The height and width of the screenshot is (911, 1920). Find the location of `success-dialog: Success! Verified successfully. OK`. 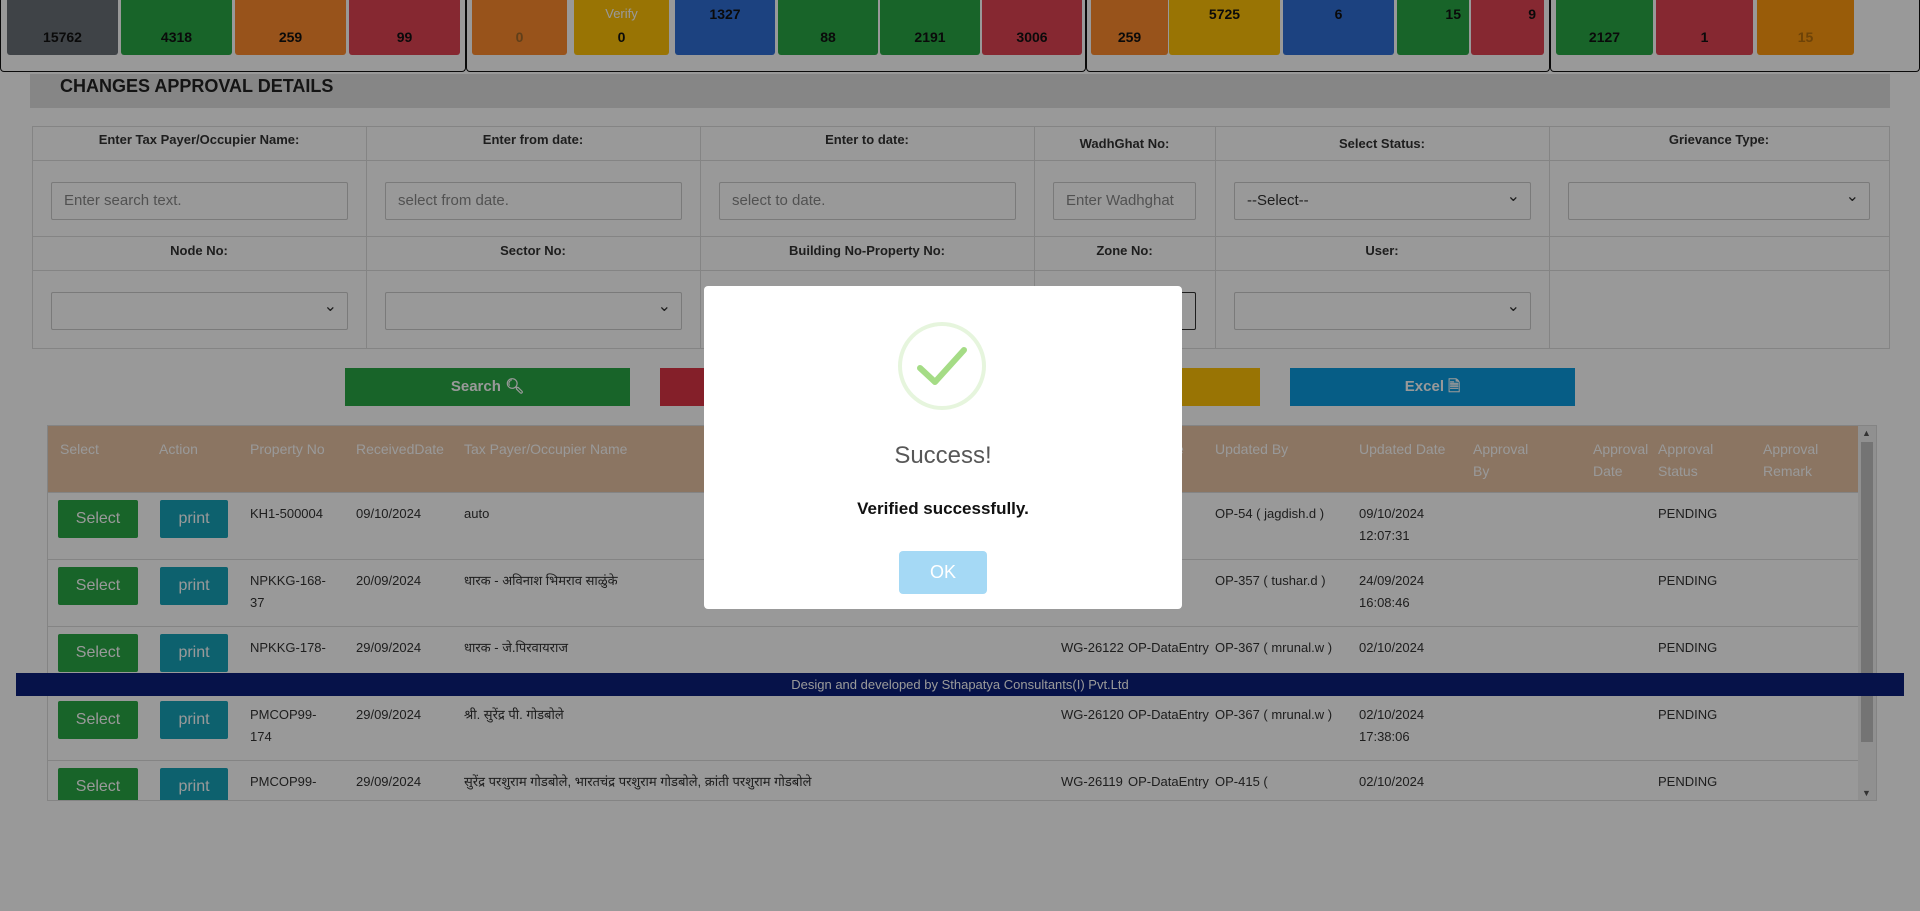

success-dialog: Success! Verified successfully. OK is located at coordinates (943, 447).